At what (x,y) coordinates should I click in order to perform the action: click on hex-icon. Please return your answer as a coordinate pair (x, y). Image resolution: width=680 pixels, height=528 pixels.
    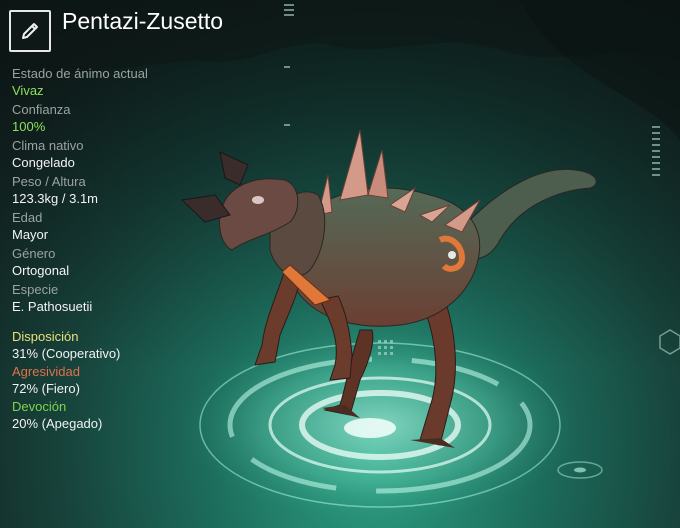
    Looking at the image, I should click on (669, 342).